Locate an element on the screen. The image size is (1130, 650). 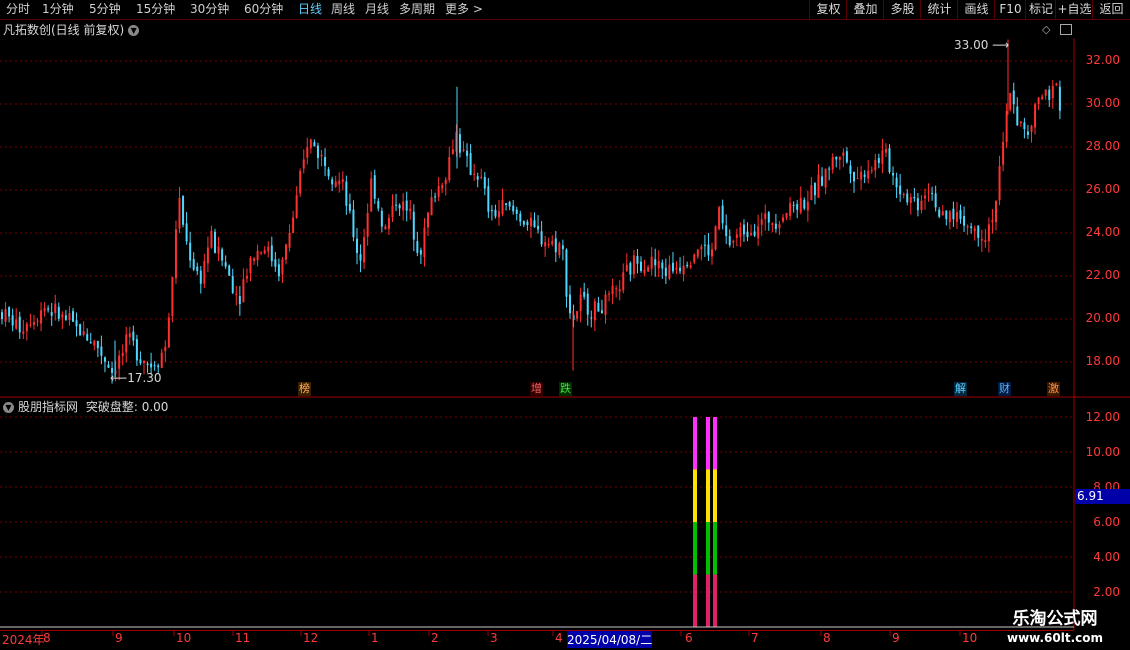
adjust-rights-button: 复权 is located at coordinates (828, 9).